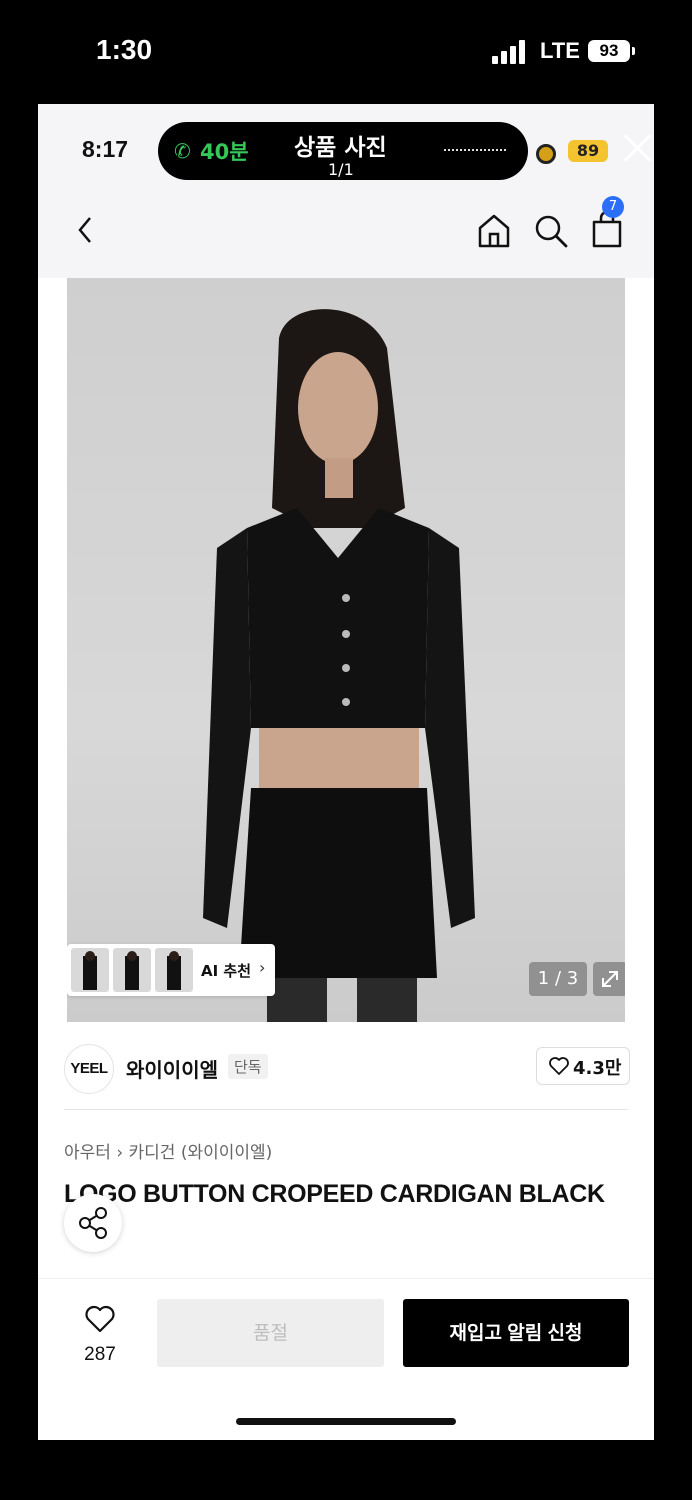  What do you see at coordinates (105, 149) in the screenshot?
I see `inner-clock: 8:17` at bounding box center [105, 149].